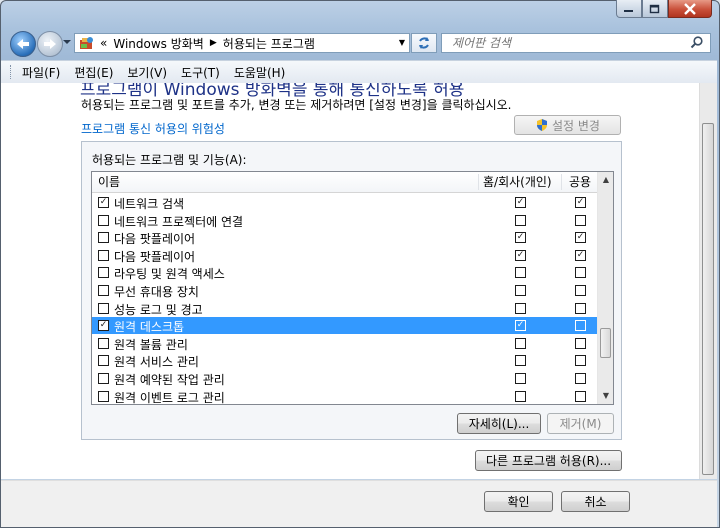 This screenshot has height=528, width=720. Describe the element at coordinates (572, 43) in the screenshot. I see `search-input` at that location.